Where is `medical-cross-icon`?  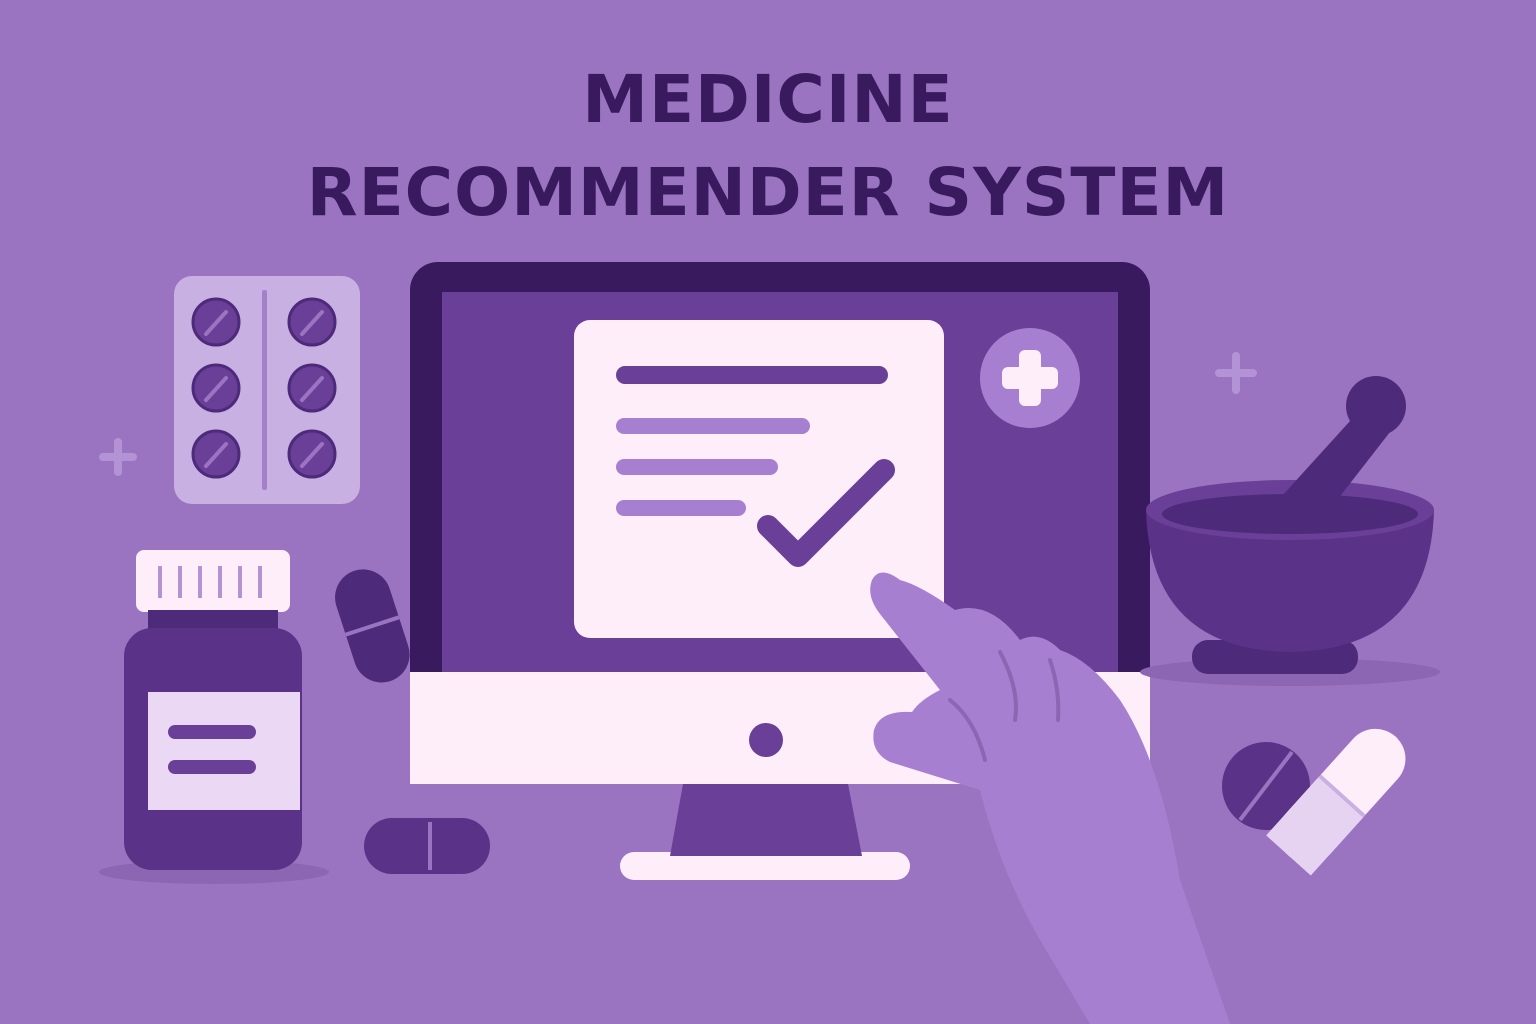 medical-cross-icon is located at coordinates (1030, 378).